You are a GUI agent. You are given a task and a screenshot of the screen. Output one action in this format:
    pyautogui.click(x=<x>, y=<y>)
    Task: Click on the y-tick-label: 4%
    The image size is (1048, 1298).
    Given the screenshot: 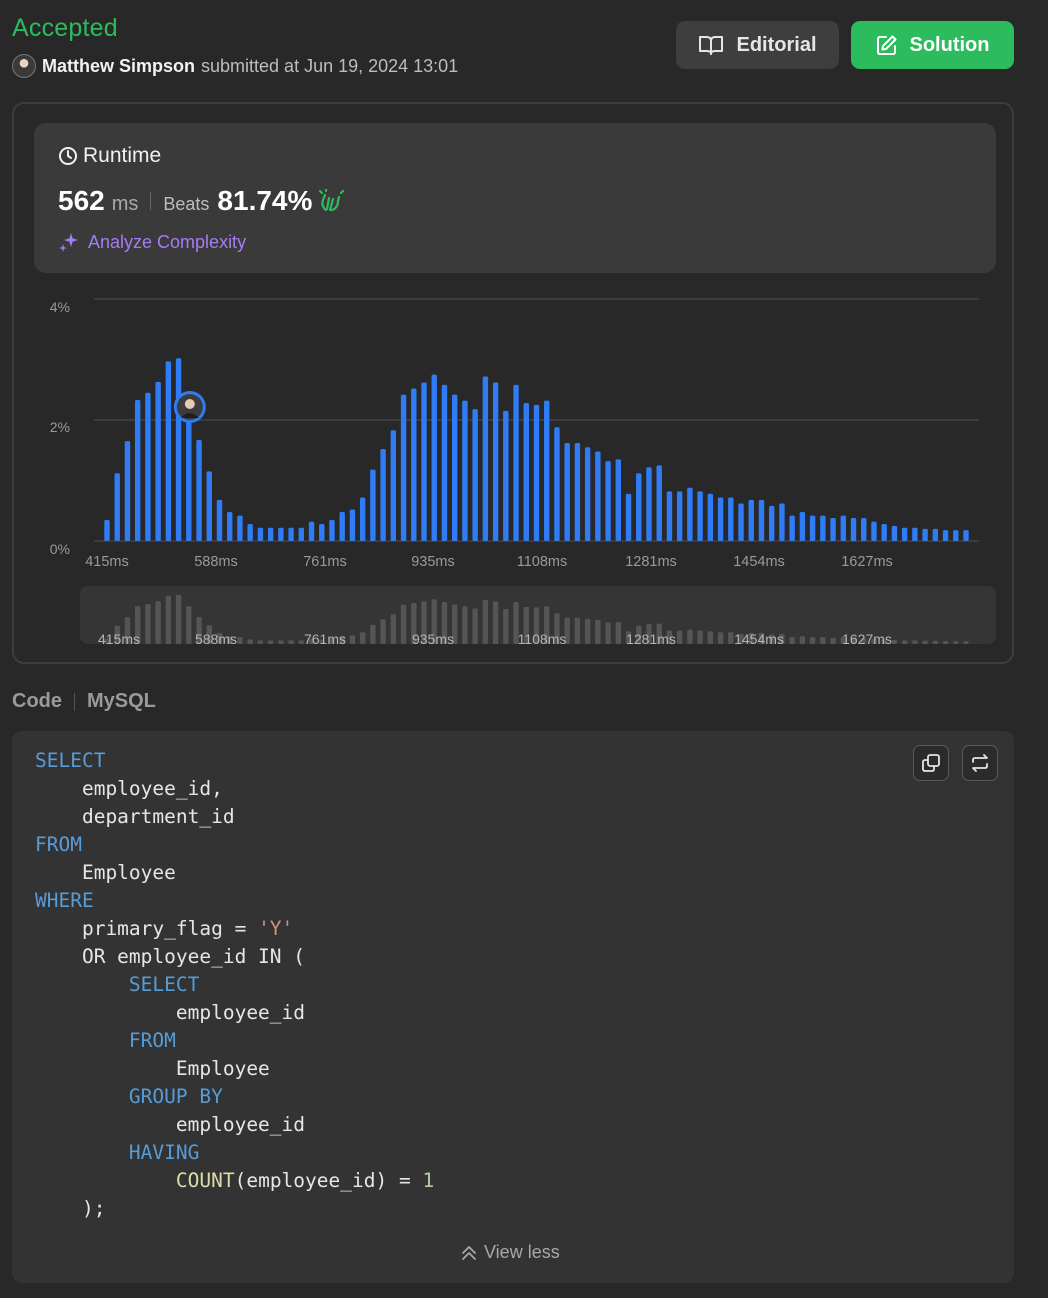 What is the action you would take?
    pyautogui.click(x=60, y=307)
    